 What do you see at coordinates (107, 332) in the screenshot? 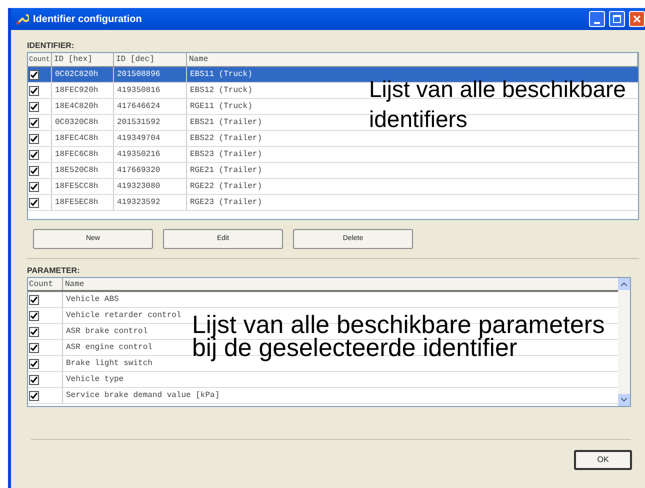
I see `table-cell-text: ASR brake control` at bounding box center [107, 332].